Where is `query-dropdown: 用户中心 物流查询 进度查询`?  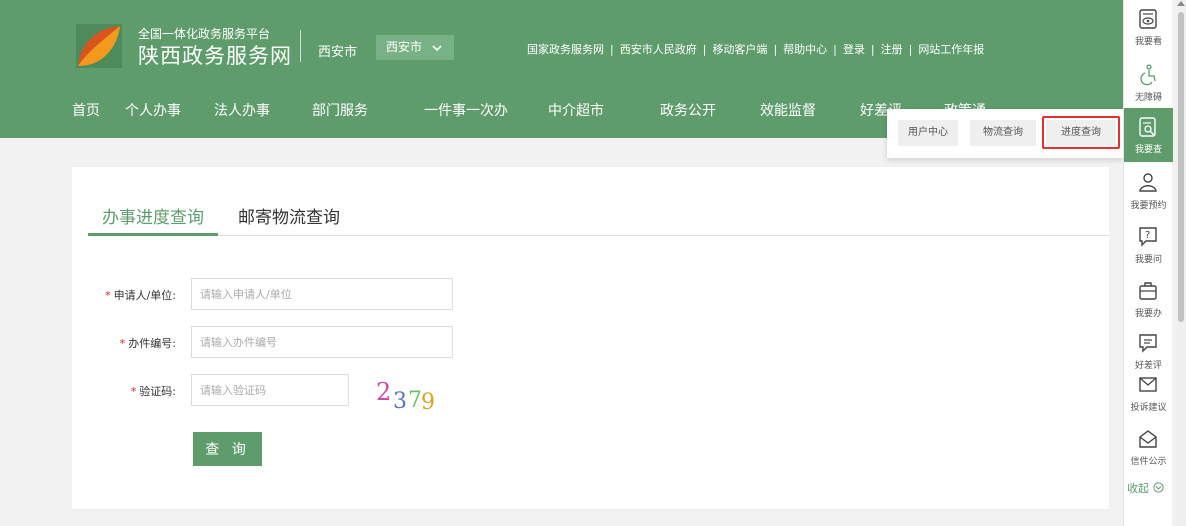
query-dropdown: 用户中心 物流查询 进度查询 is located at coordinates (1005, 133).